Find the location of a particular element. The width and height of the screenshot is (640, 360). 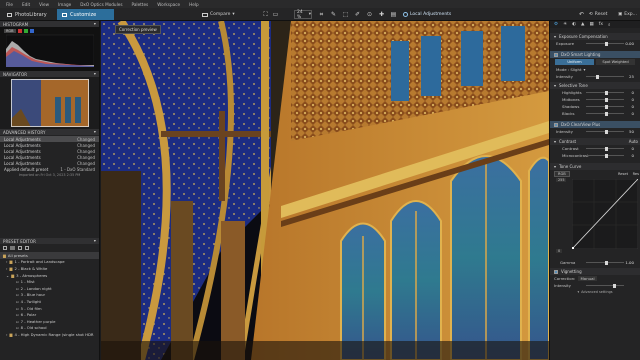

gamma-row: Gamma 1.00 is located at coordinates (595, 262).